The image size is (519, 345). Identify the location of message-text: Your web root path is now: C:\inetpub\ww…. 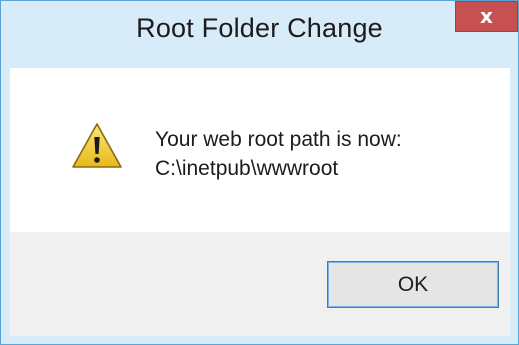
(278, 154).